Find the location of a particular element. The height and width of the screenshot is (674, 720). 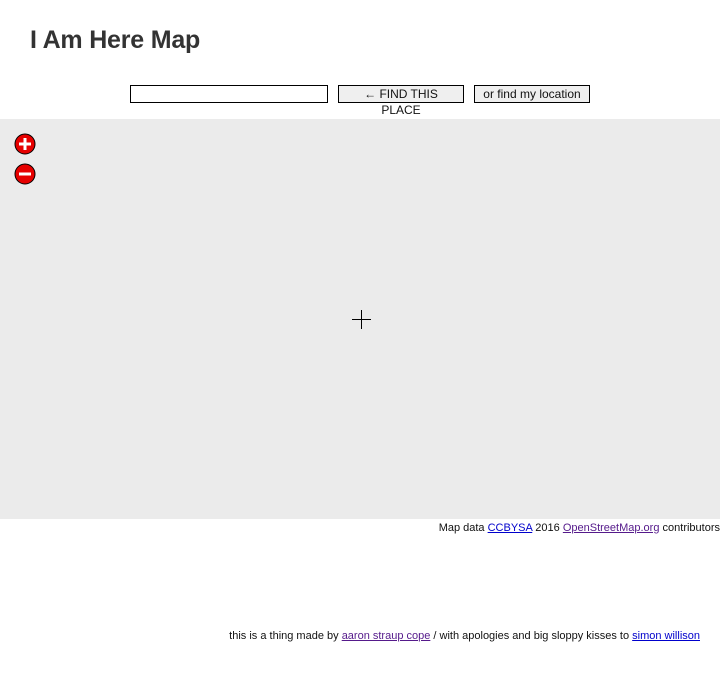

crosshair-icon is located at coordinates (361, 319).